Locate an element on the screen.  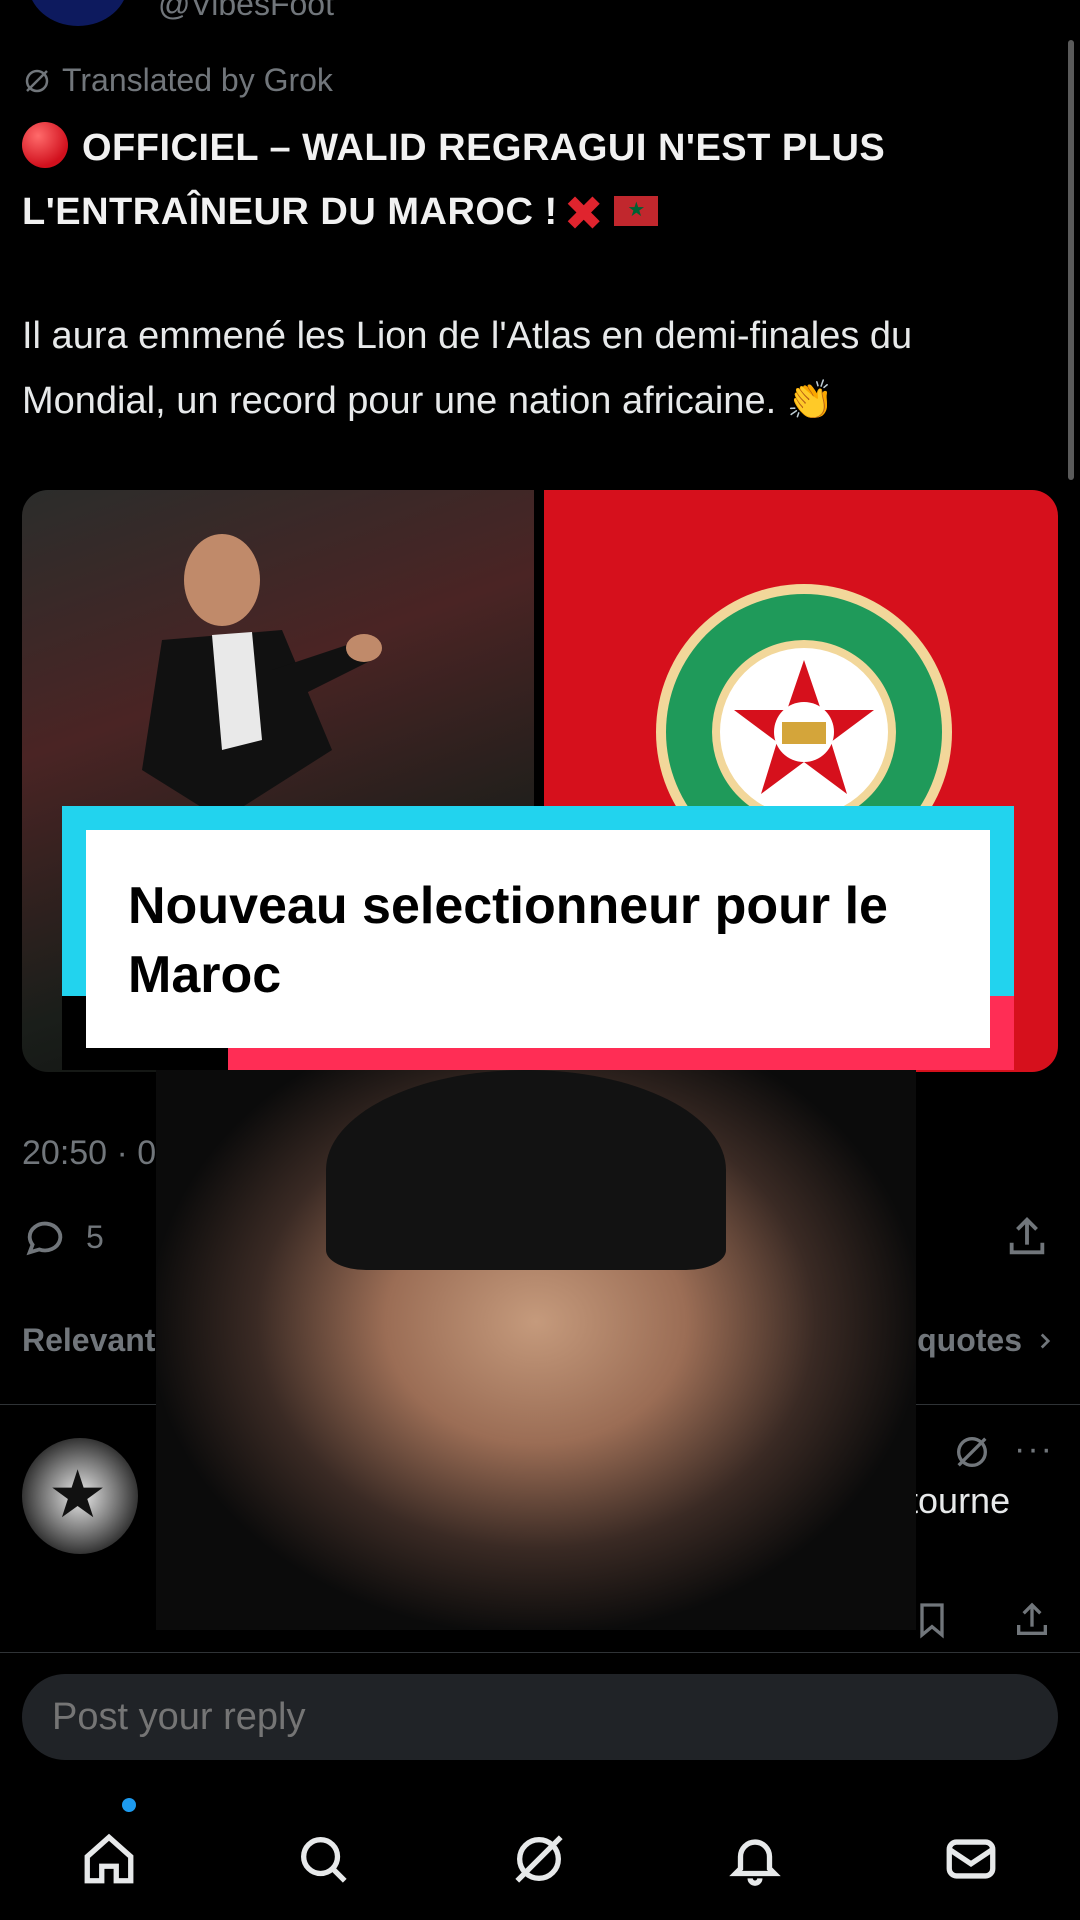
coach-figure is located at coordinates (262, 677).